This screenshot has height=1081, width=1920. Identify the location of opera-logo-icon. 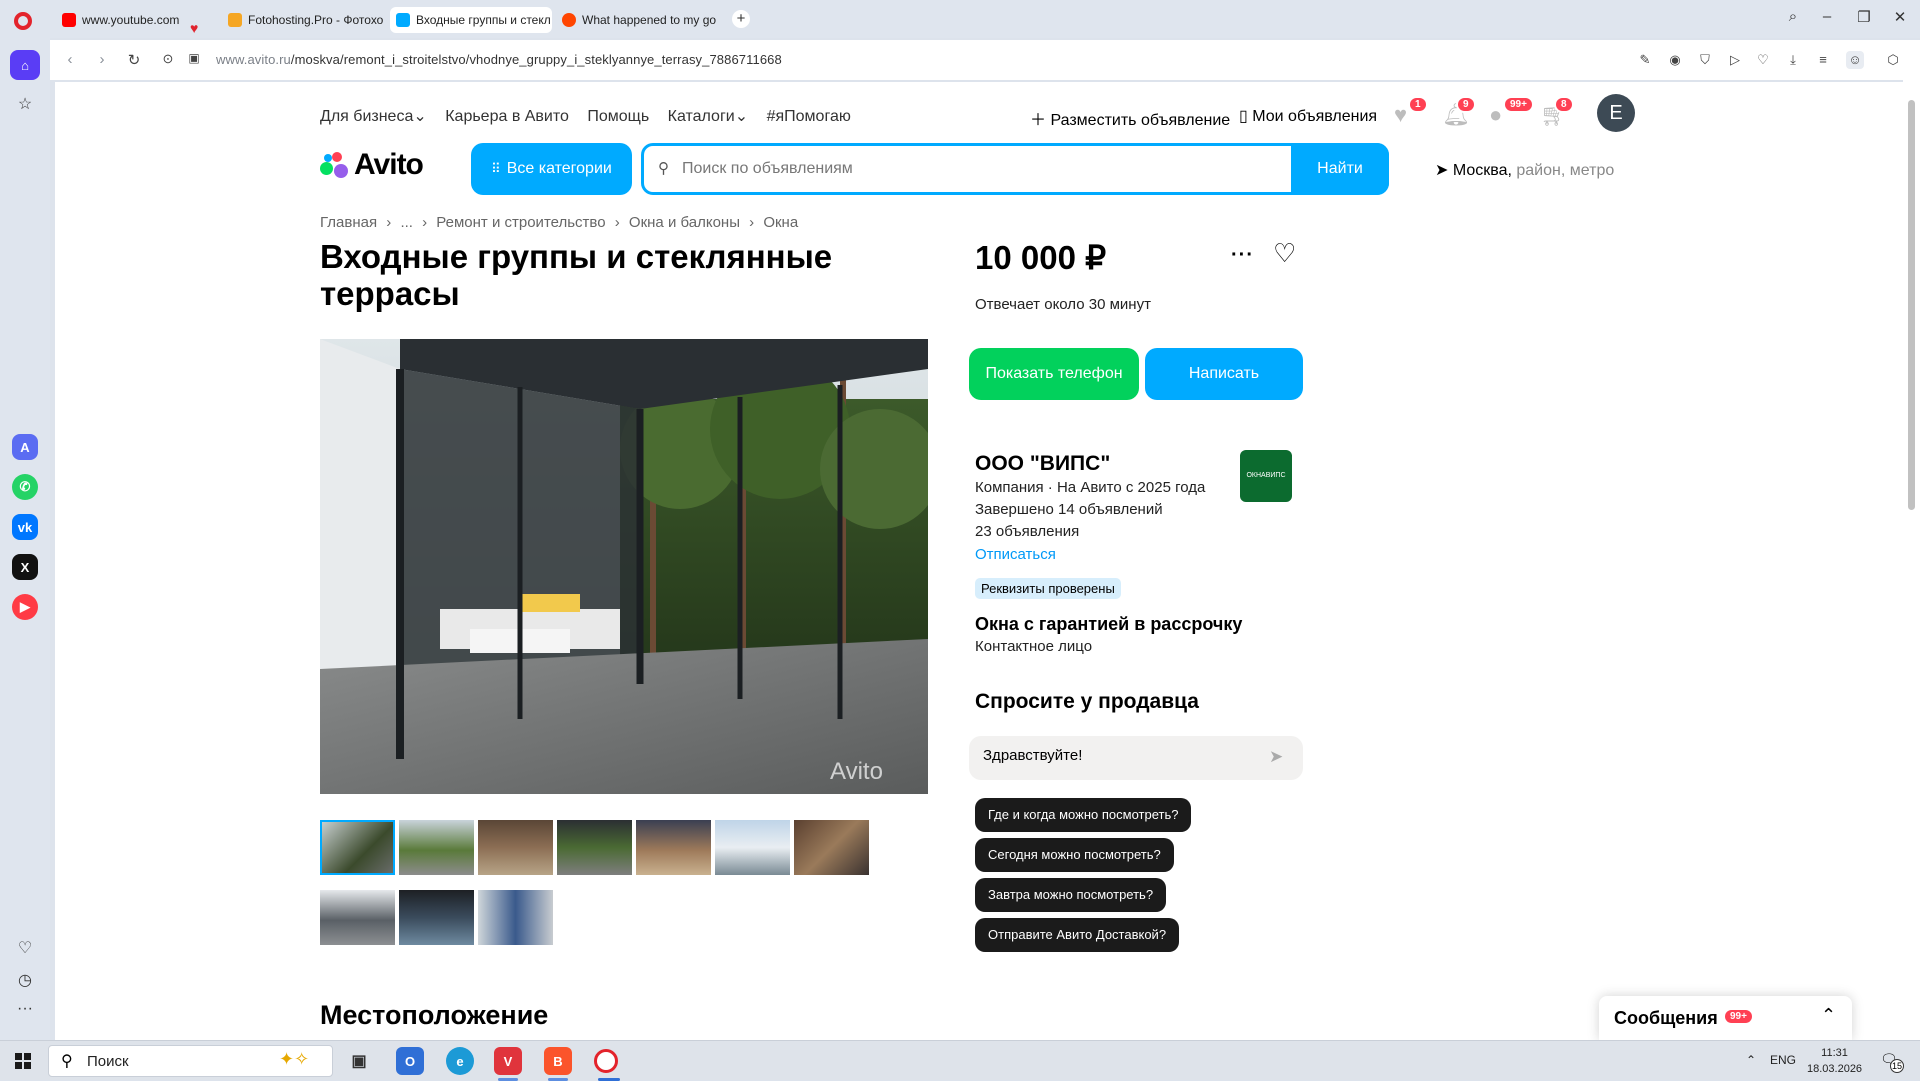
(23, 21).